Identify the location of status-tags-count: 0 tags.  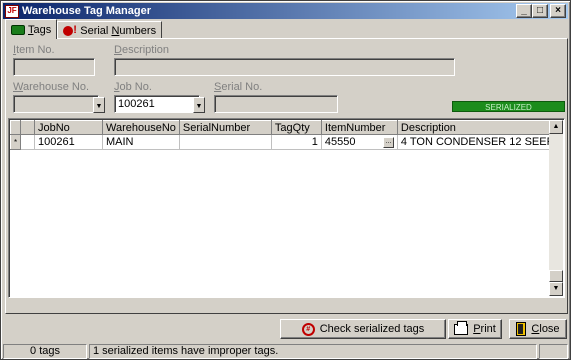
(45, 351).